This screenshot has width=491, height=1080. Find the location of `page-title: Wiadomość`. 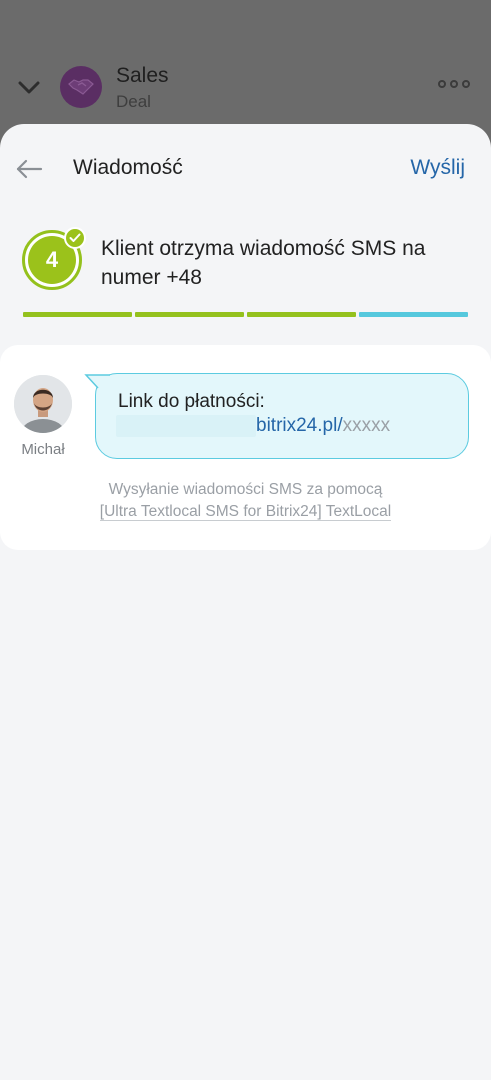

page-title: Wiadomość is located at coordinates (128, 167).